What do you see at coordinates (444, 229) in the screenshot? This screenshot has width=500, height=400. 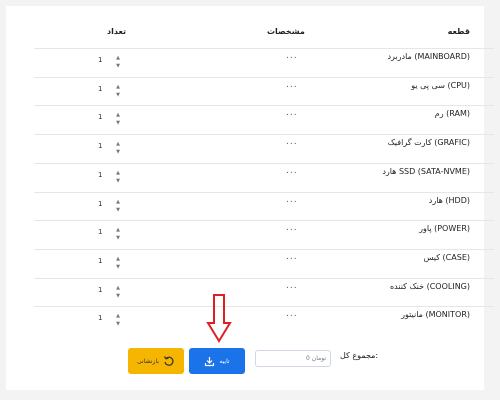 I see `part-name: پاور (POWER)` at bounding box center [444, 229].